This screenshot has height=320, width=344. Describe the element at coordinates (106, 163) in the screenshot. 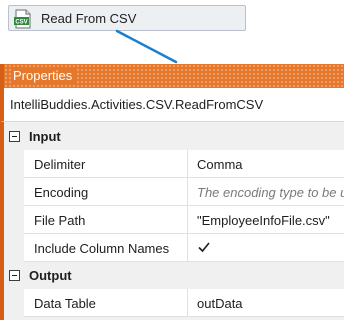

I see `property-name-cell: Delimiter` at that location.